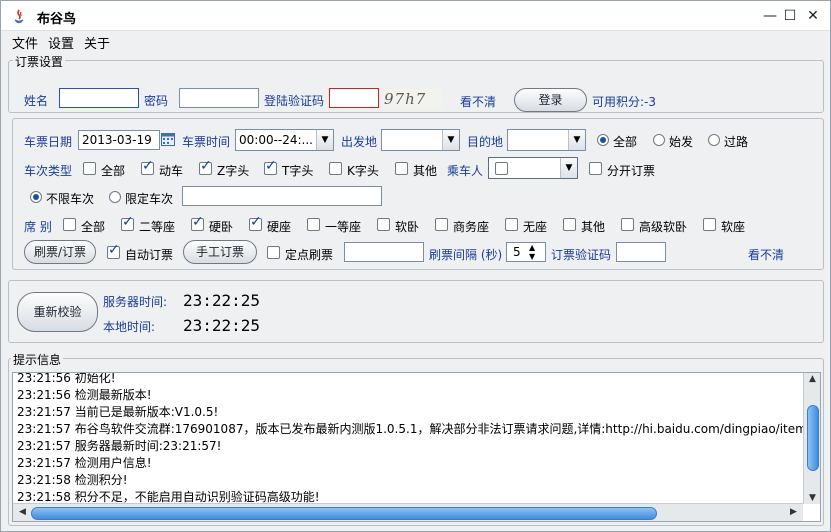  Describe the element at coordinates (147, 166) in the screenshot. I see `train-type-d-checkbox` at that location.